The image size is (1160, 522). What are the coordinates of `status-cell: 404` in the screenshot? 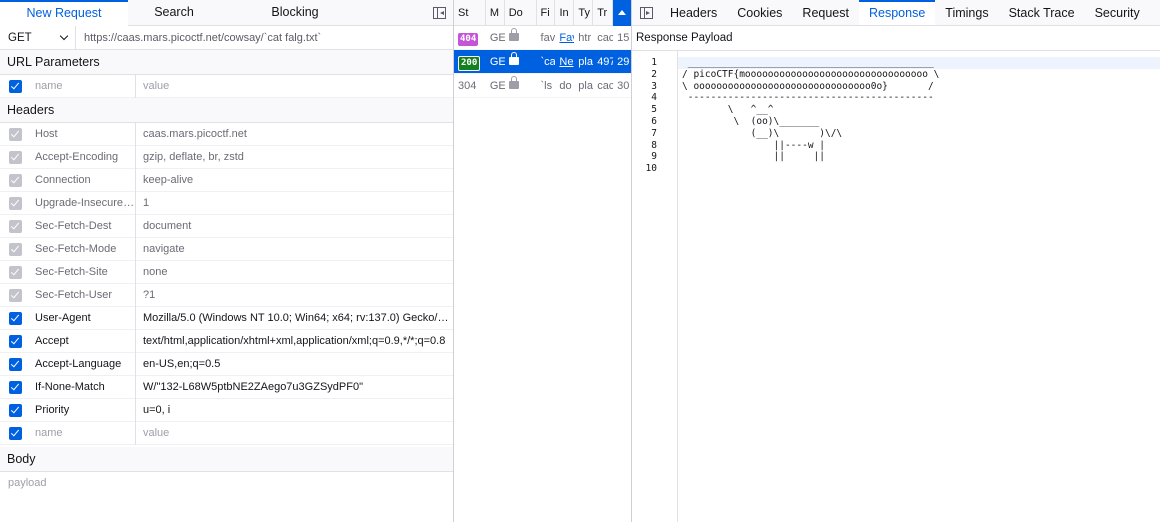 It's located at (470, 38).